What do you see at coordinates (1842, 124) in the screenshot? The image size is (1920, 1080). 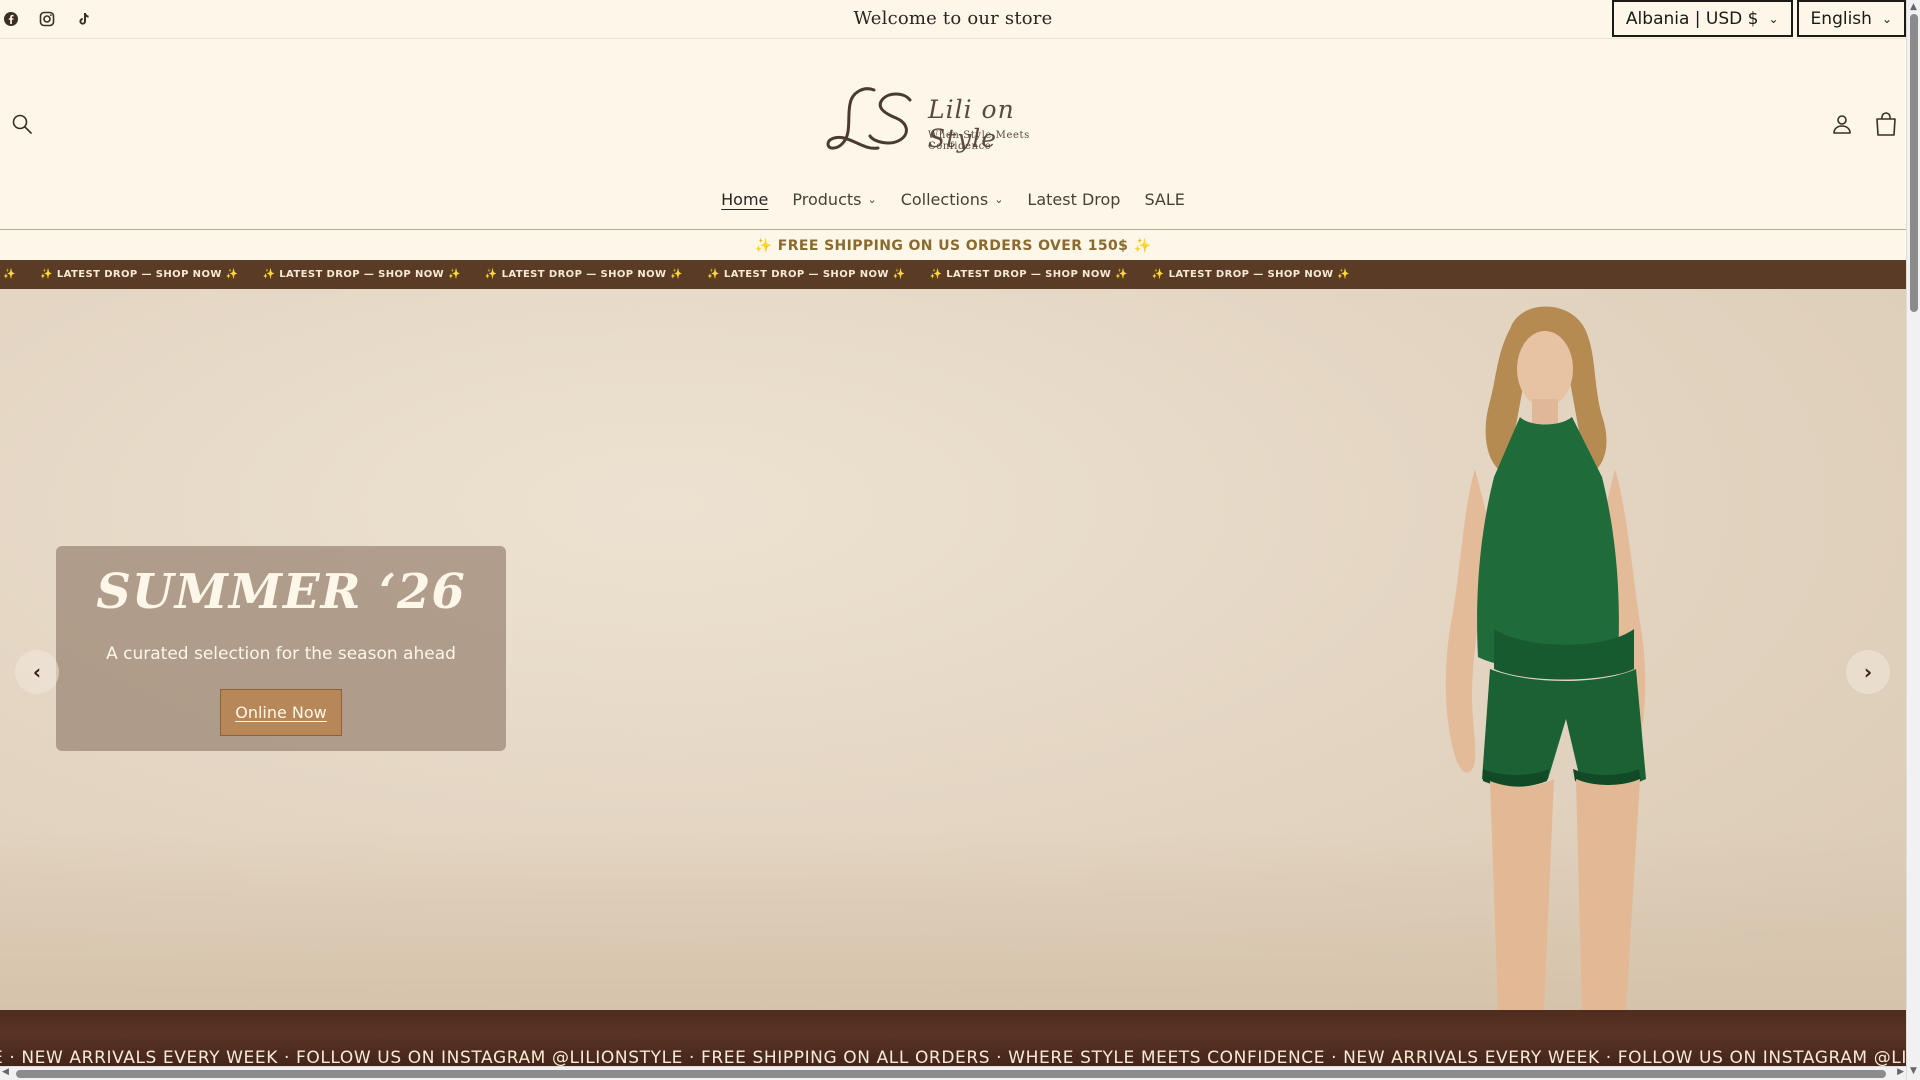 I see `account-icon` at bounding box center [1842, 124].